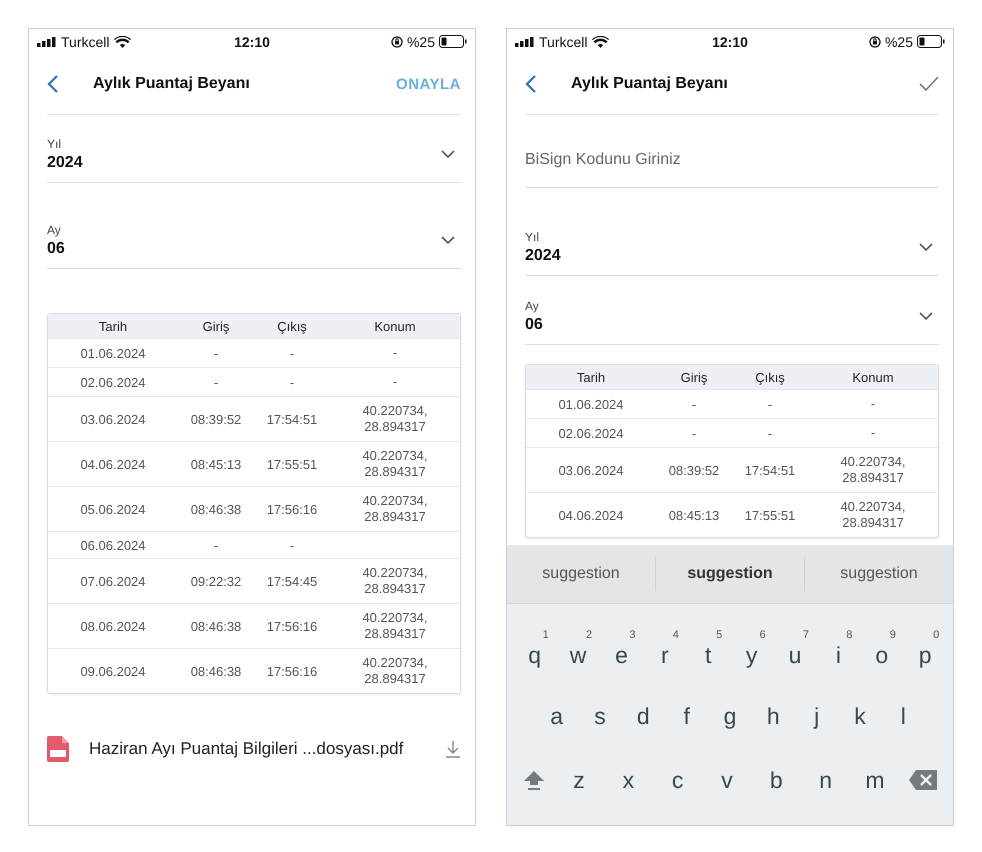 Image resolution: width=982 pixels, height=852 pixels. What do you see at coordinates (776, 780) in the screenshot?
I see `key: b` at bounding box center [776, 780].